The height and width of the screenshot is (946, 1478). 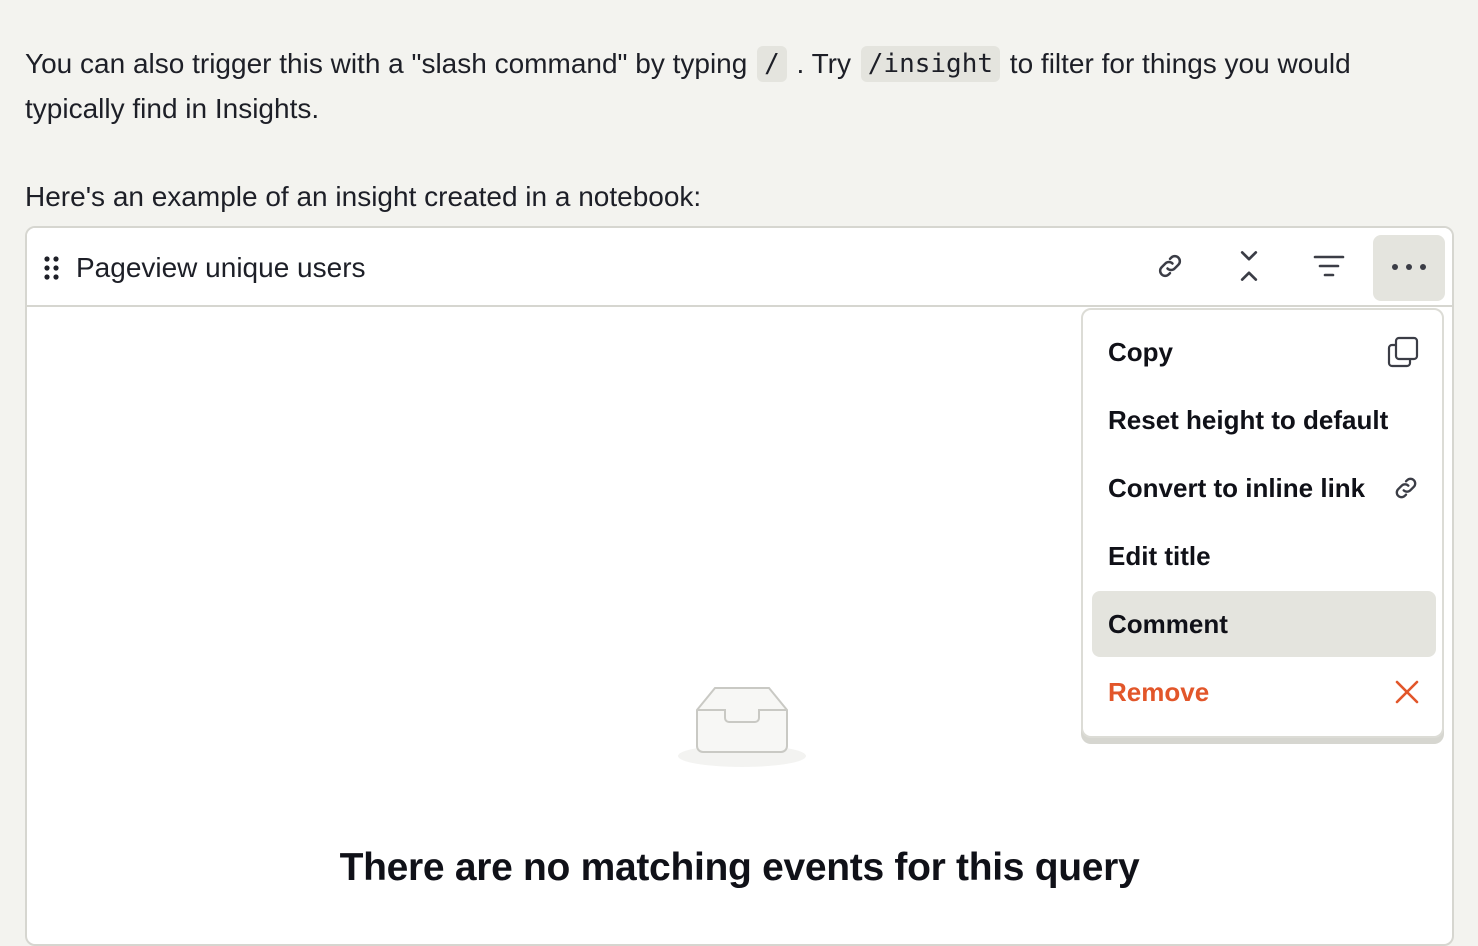 I want to click on menu-item-label: Comment, so click(x=1168, y=623).